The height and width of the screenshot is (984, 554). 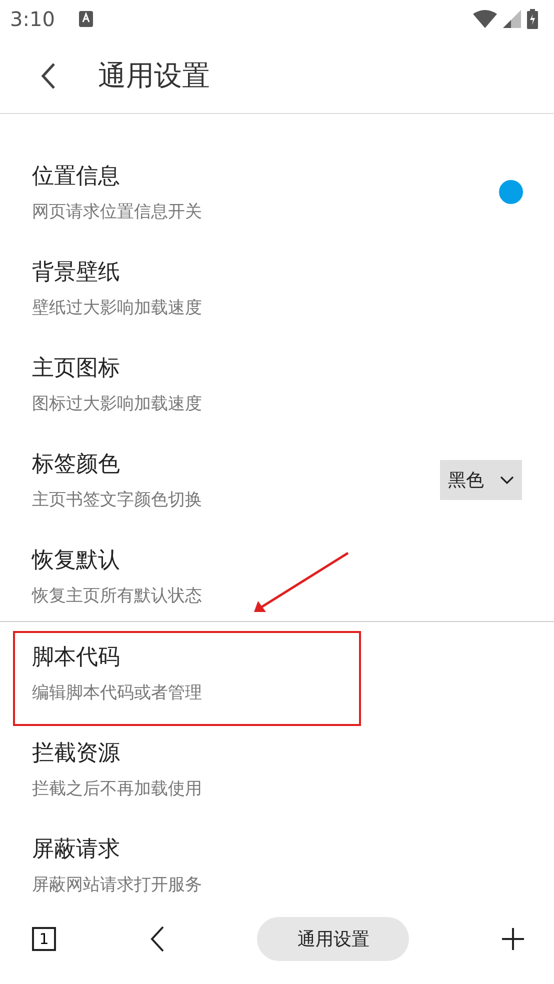 What do you see at coordinates (512, 19) in the screenshot?
I see `signal-icon` at bounding box center [512, 19].